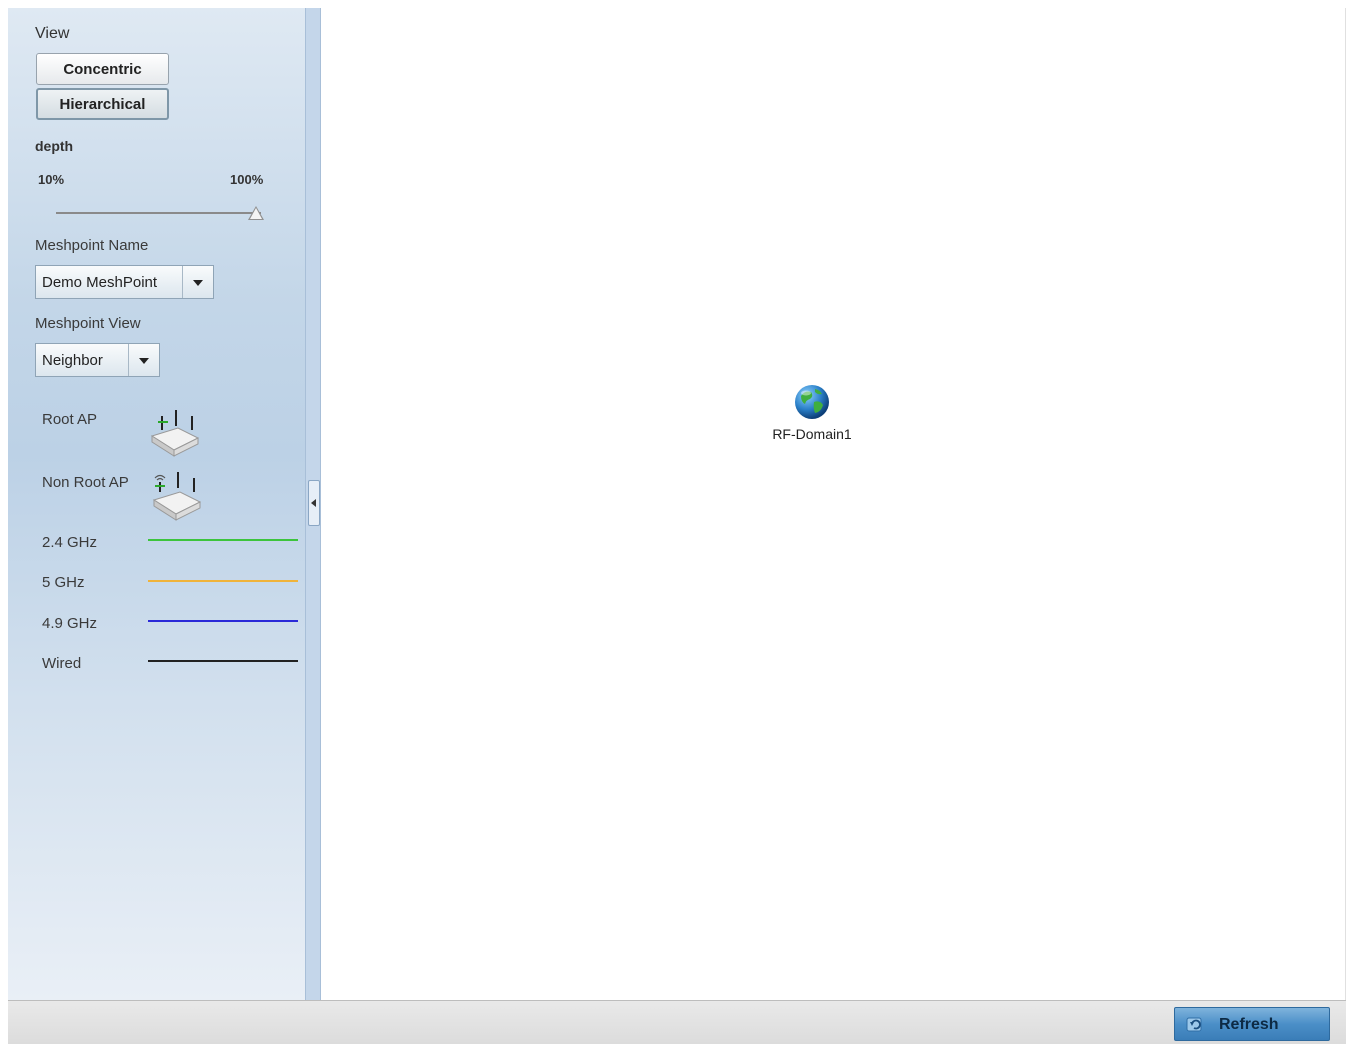 This screenshot has height=1044, width=1349. Describe the element at coordinates (247, 179) in the screenshot. I see `depth-max-label: 100%` at that location.